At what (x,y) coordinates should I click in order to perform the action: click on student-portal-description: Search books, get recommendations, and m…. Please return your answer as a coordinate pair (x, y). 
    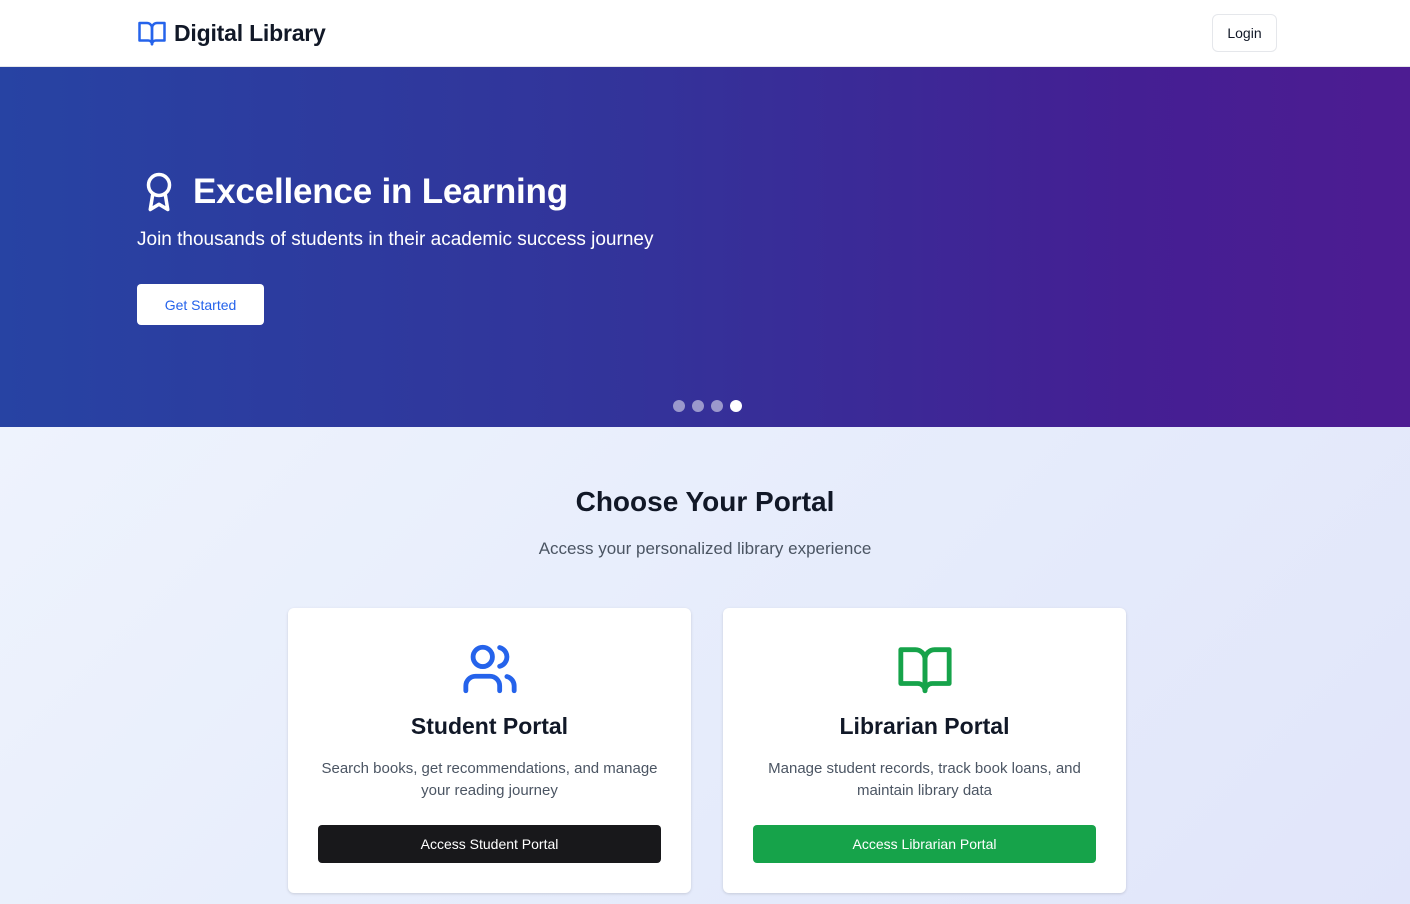
    Looking at the image, I should click on (489, 779).